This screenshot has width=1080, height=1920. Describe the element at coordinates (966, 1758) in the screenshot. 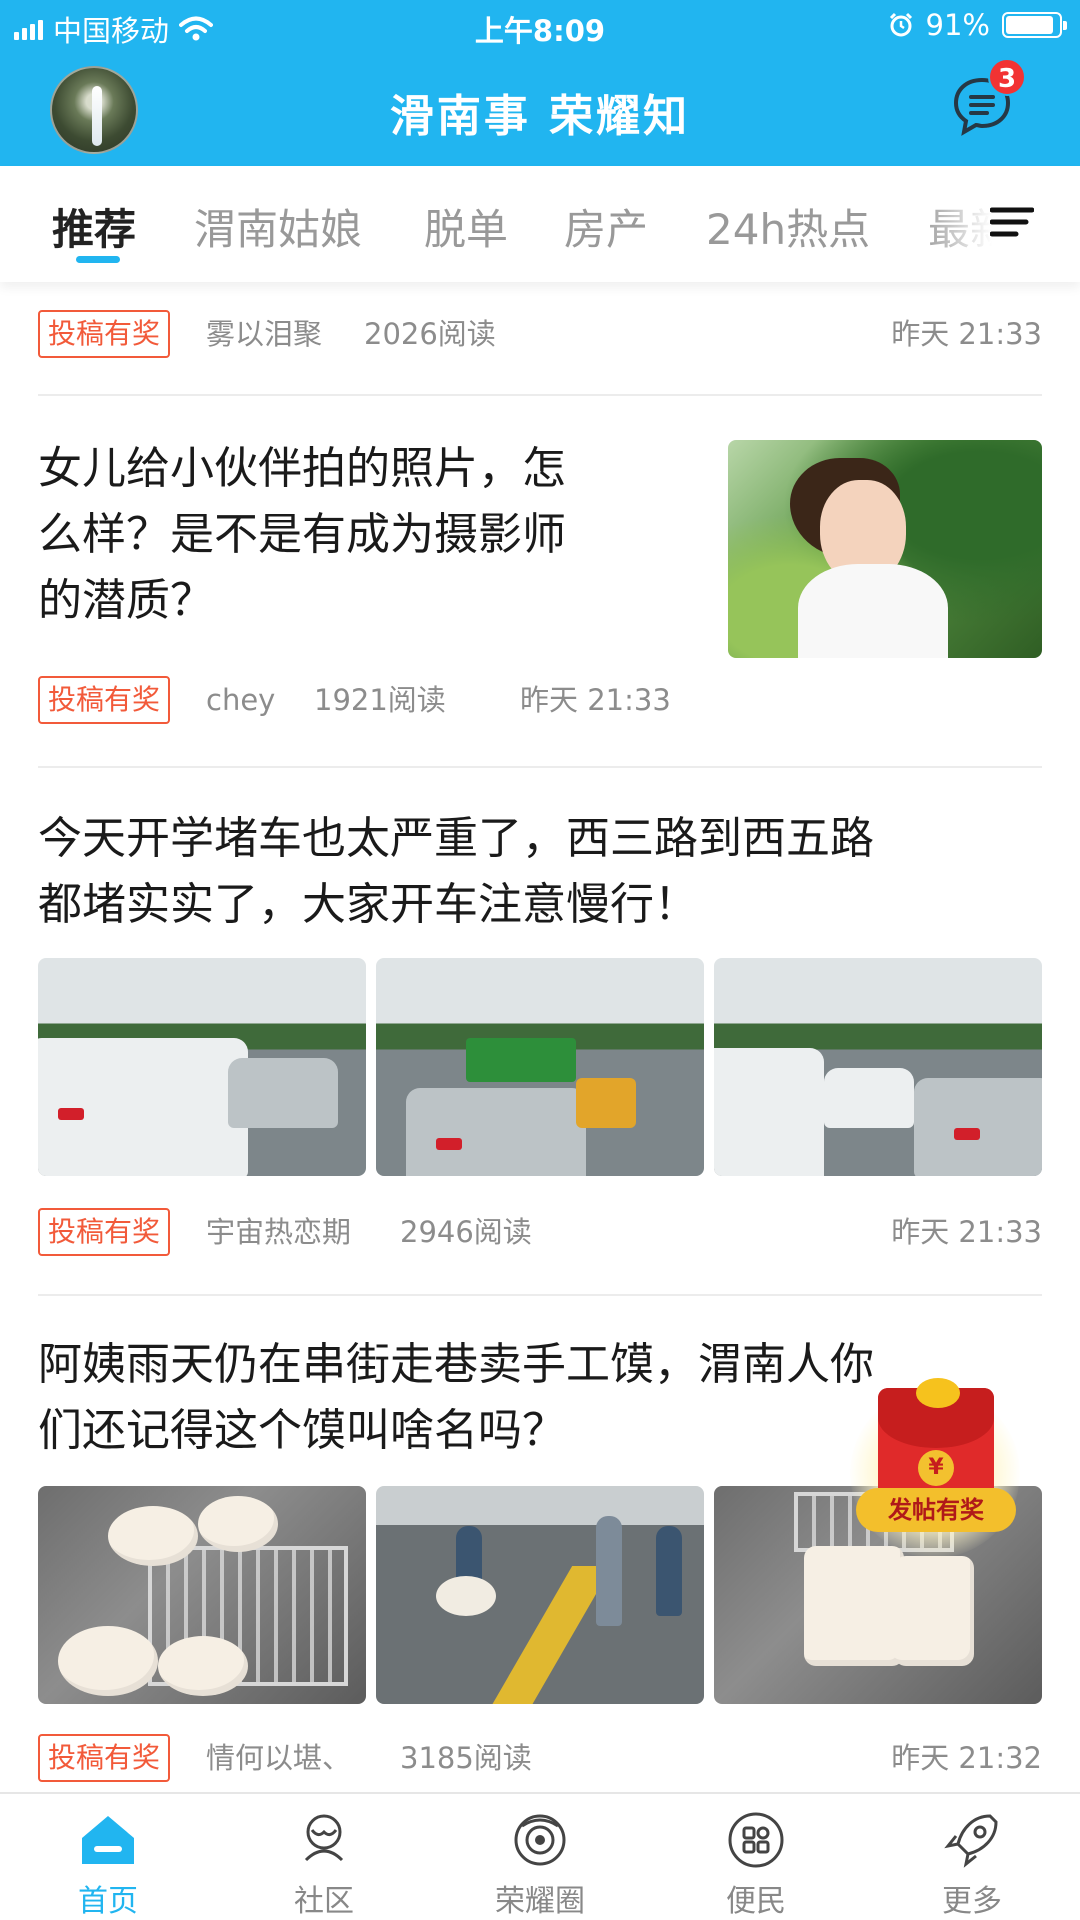

I see `post-time: 昨天 21:32` at that location.